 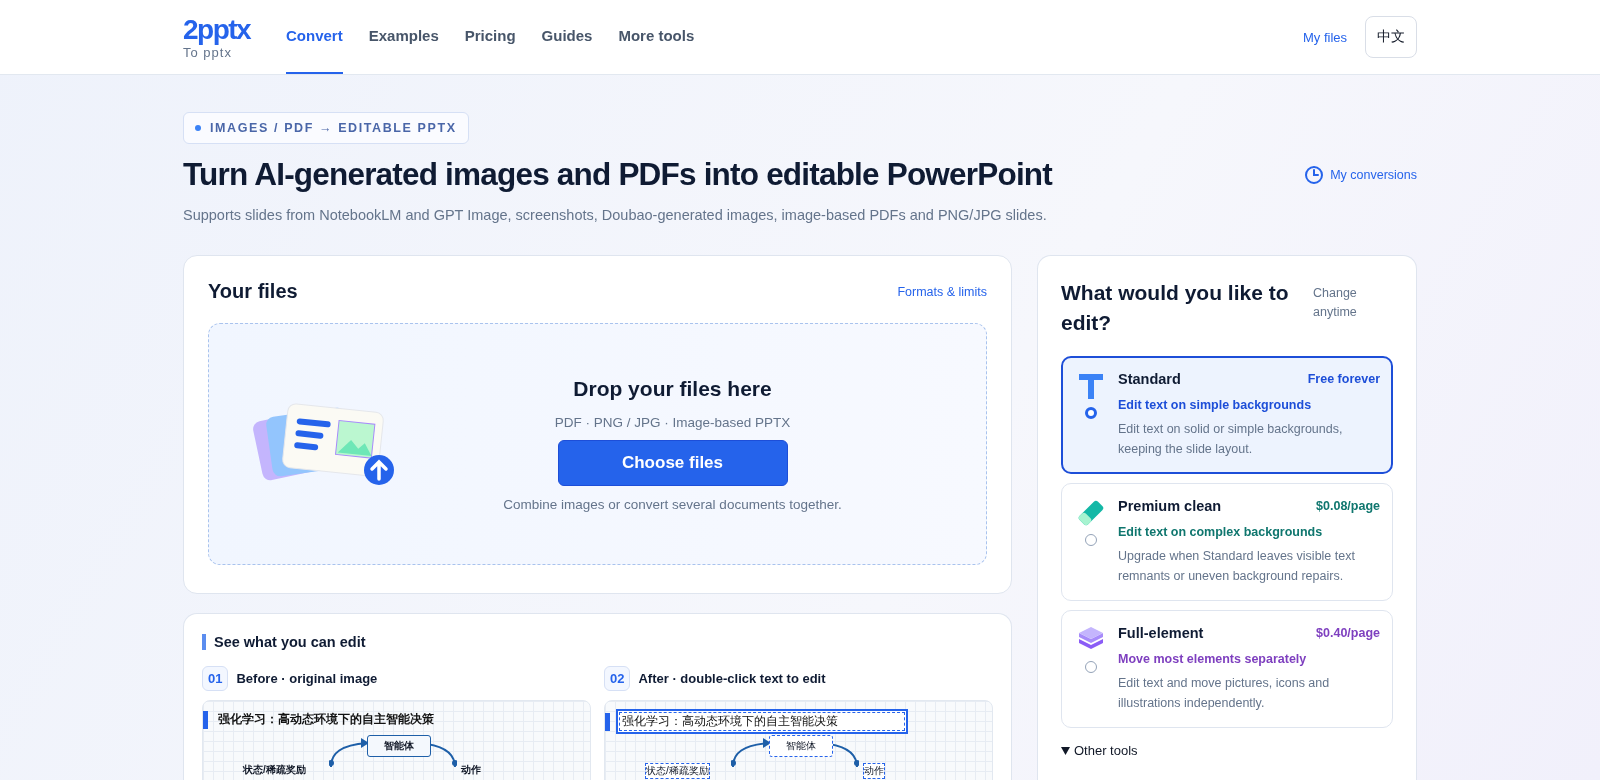 What do you see at coordinates (253, 291) in the screenshot?
I see `card-title: Your files` at bounding box center [253, 291].